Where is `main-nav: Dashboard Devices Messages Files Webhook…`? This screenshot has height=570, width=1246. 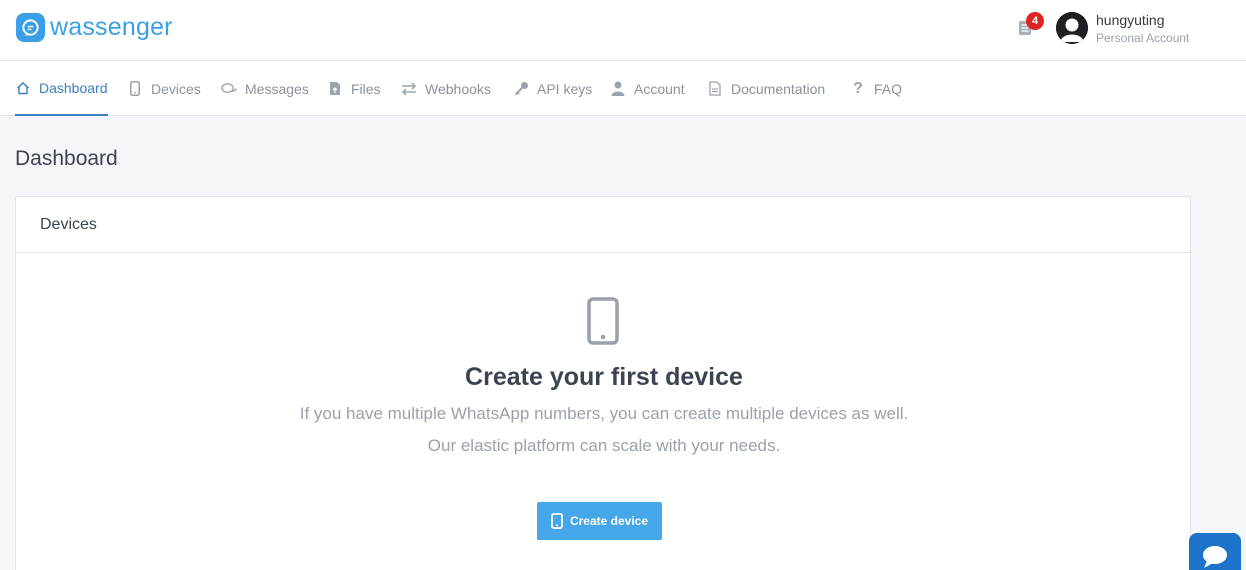 main-nav: Dashboard Devices Messages Files Webhook… is located at coordinates (623, 88).